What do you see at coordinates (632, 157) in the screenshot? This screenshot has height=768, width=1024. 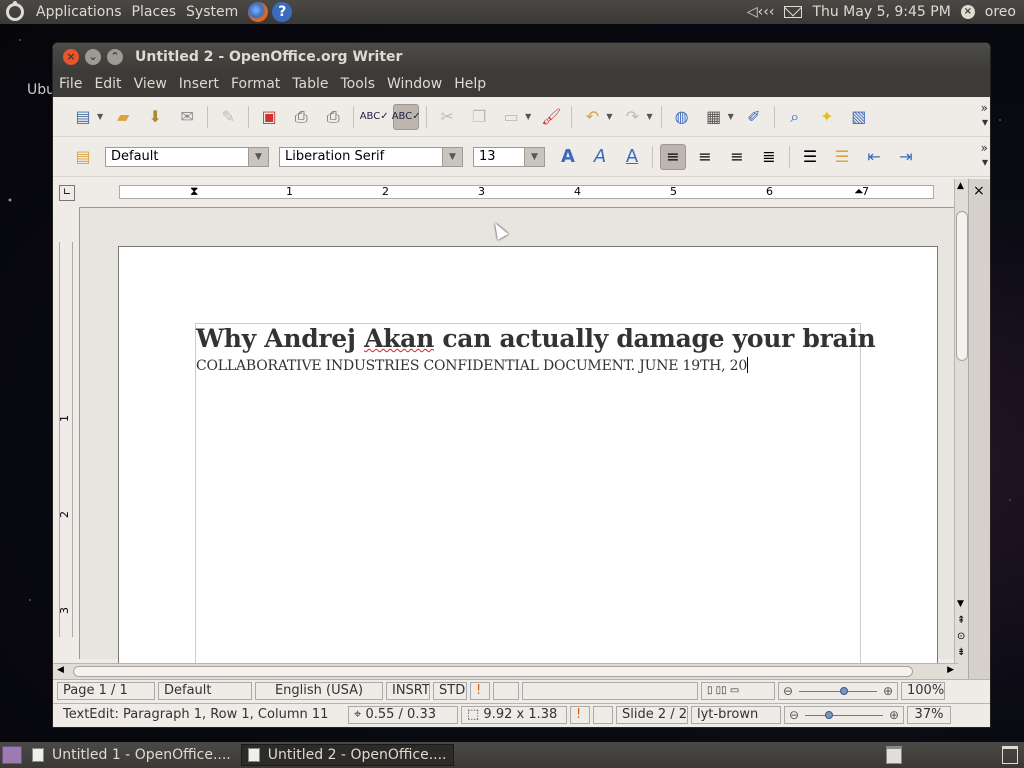 I see `underline-icon: A` at bounding box center [632, 157].